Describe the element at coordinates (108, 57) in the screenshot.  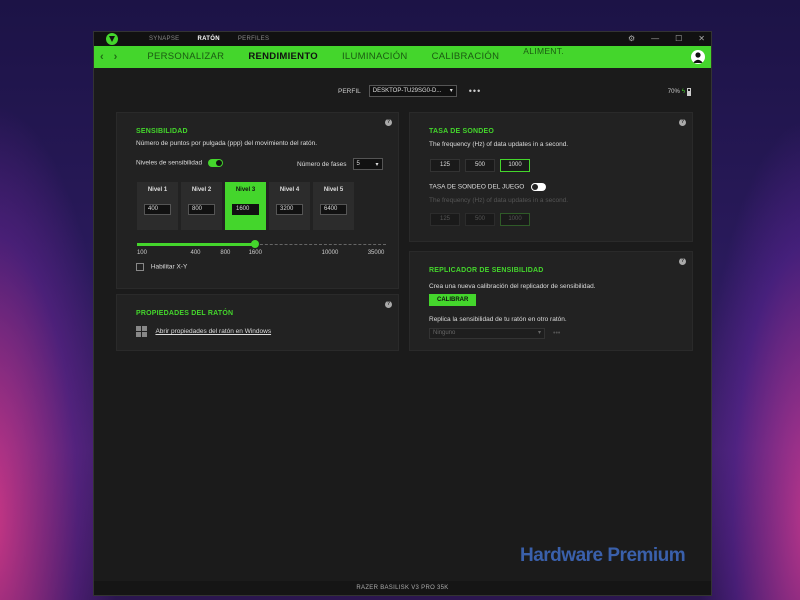
I see `history-arrows: ‹ ›` at that location.